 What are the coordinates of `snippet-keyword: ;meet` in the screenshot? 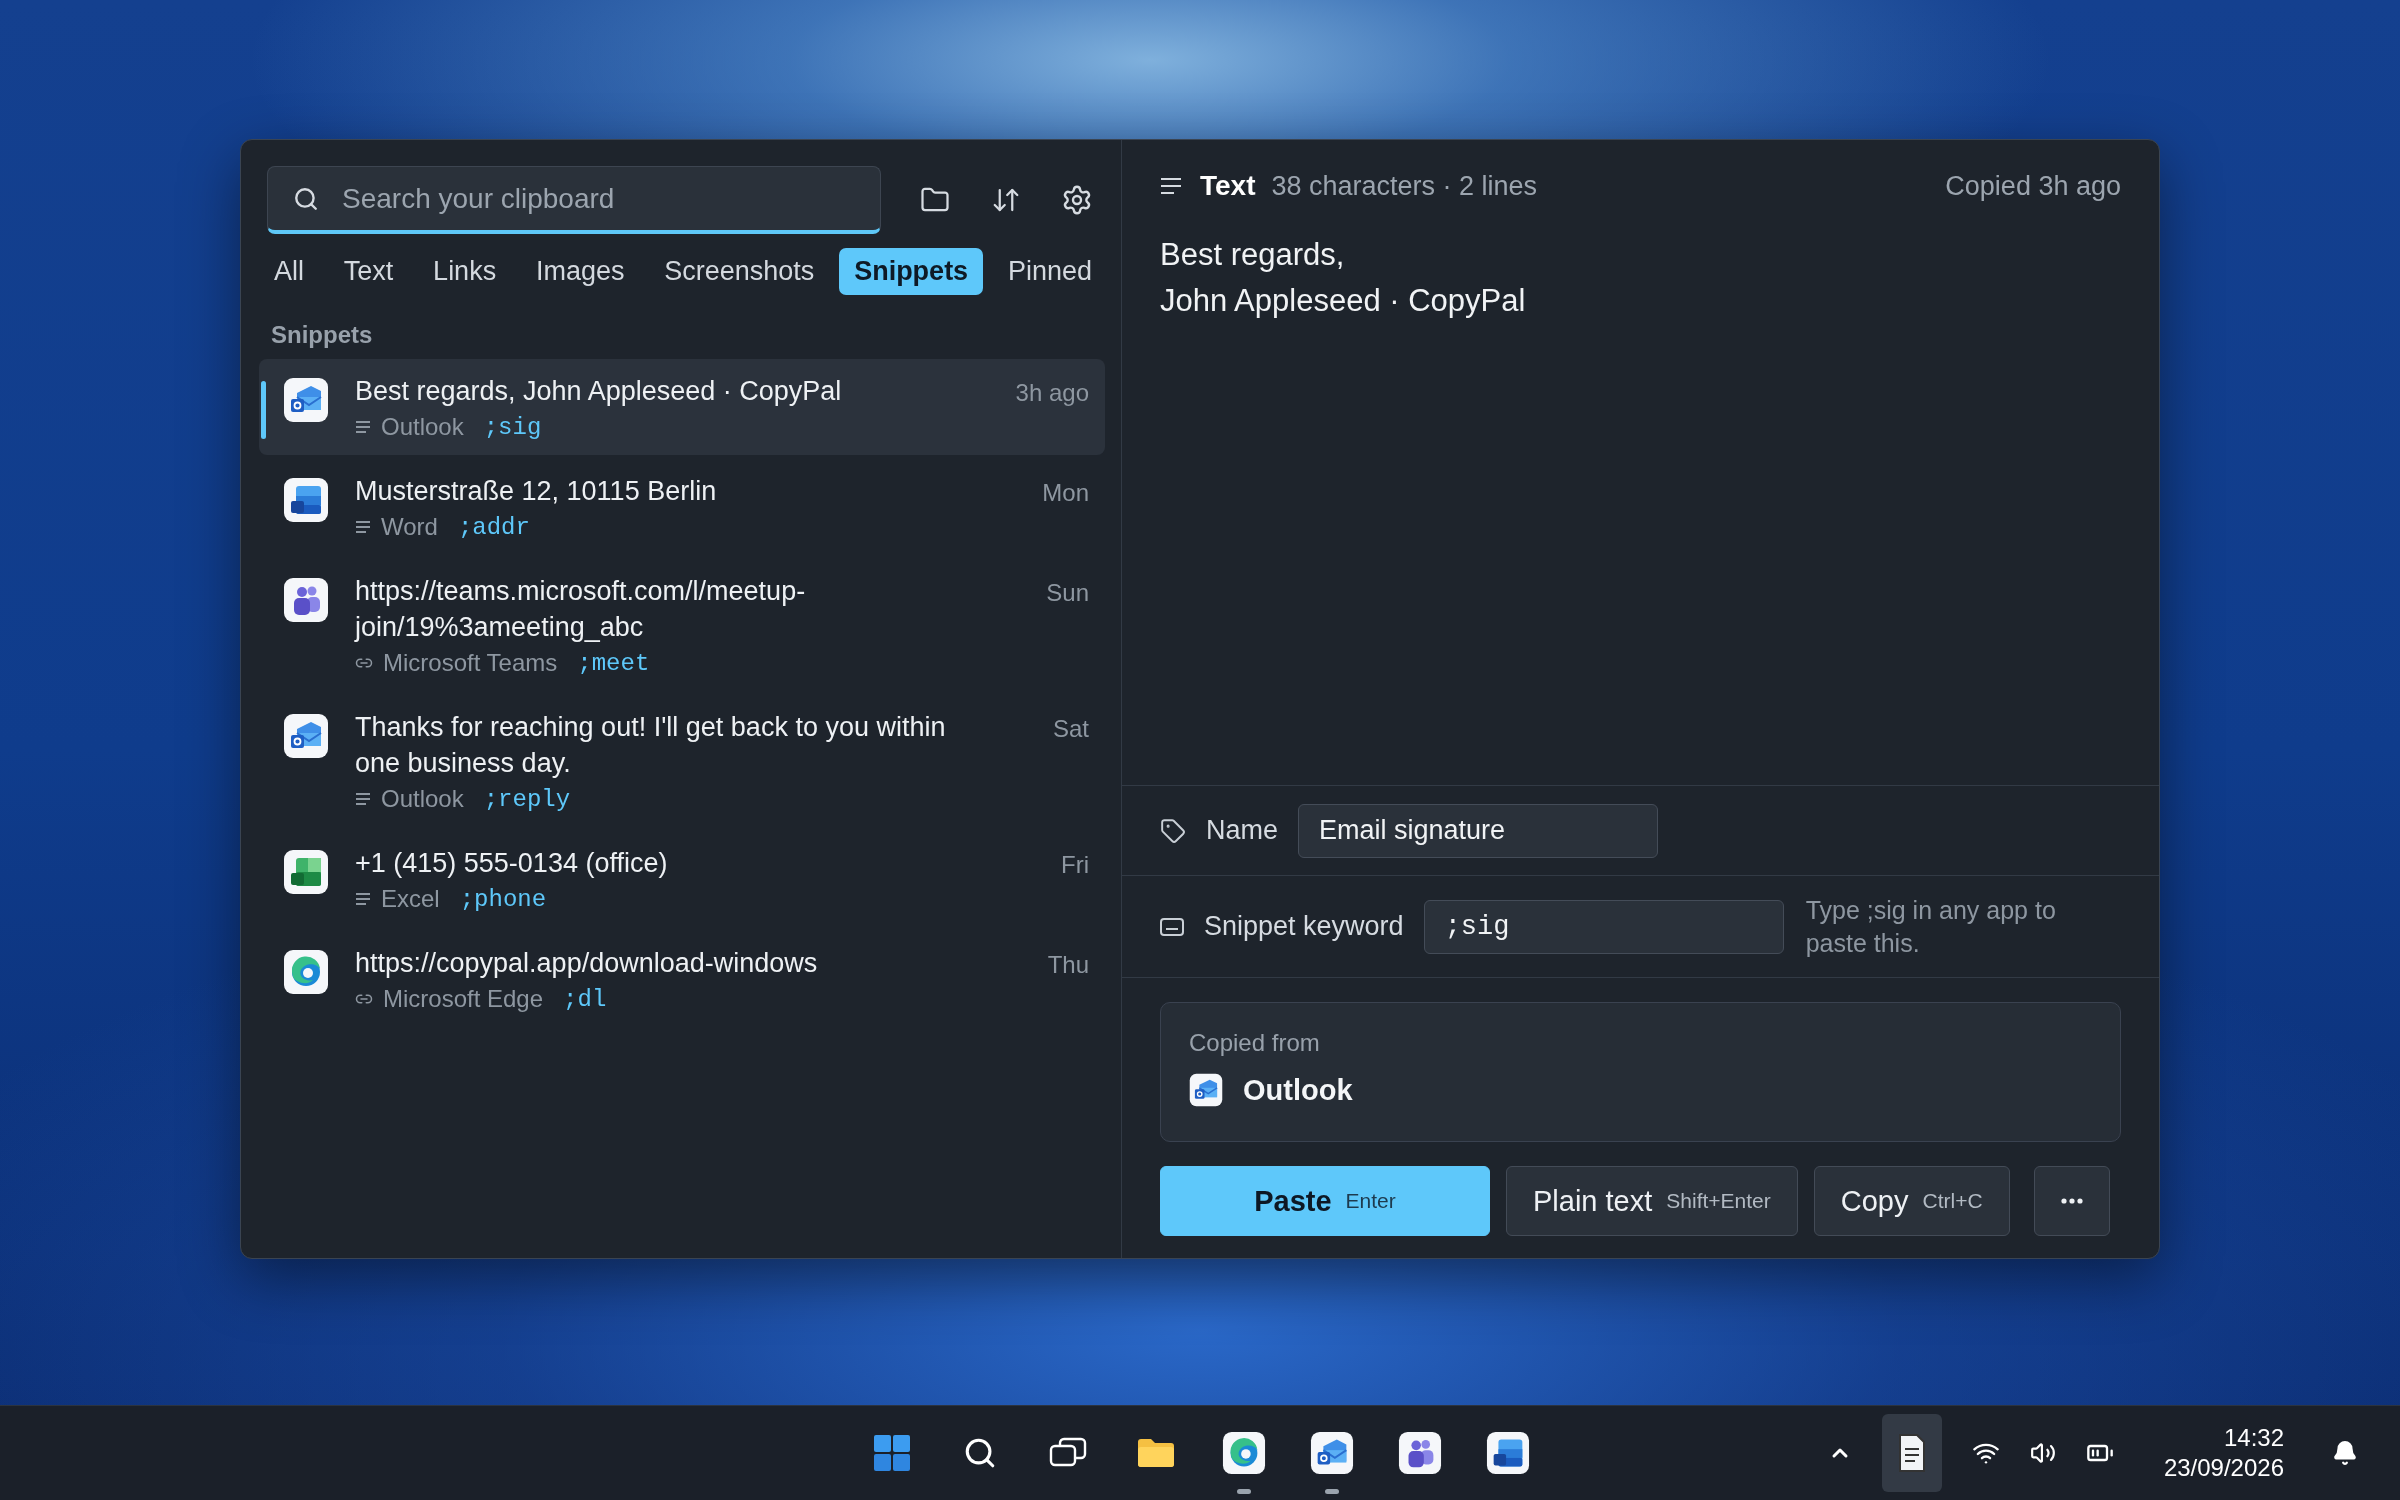 It's located at (613, 663).